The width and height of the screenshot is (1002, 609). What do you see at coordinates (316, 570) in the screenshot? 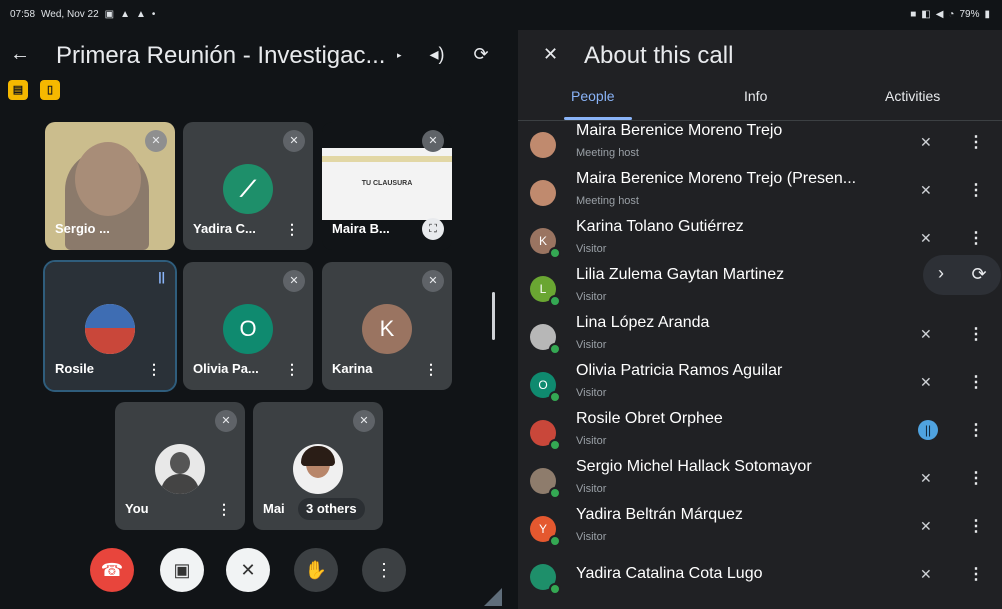
I see `raise-hand-button: ✋` at bounding box center [316, 570].